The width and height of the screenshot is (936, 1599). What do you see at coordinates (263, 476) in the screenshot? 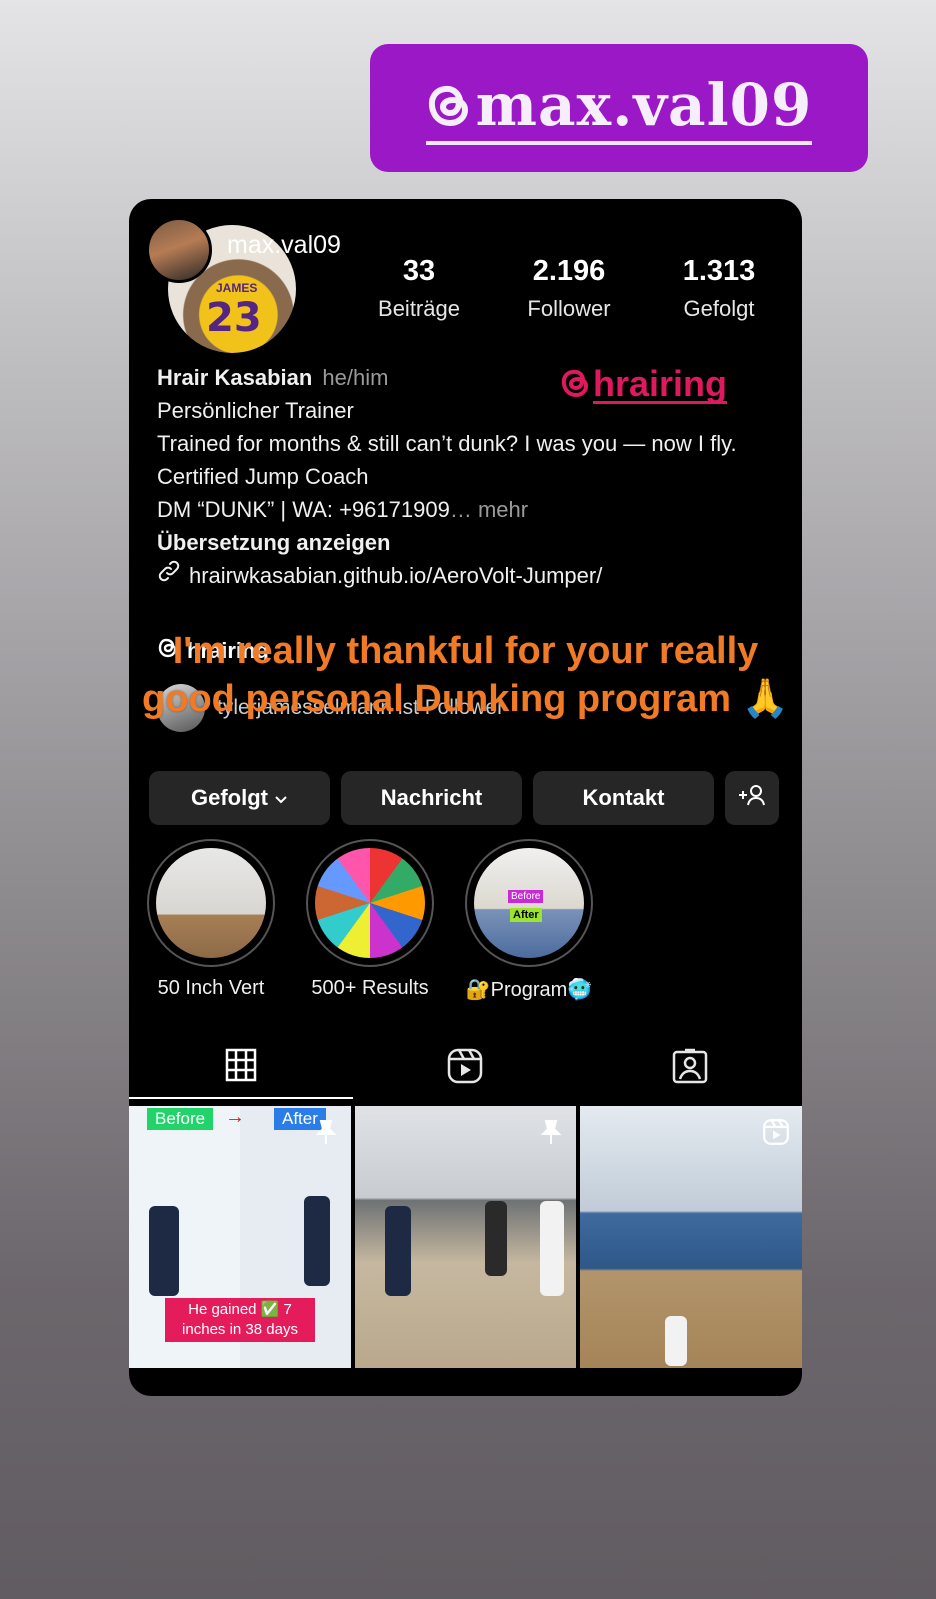
I see `bio-line-2: Certified Jump Coach` at bounding box center [263, 476].